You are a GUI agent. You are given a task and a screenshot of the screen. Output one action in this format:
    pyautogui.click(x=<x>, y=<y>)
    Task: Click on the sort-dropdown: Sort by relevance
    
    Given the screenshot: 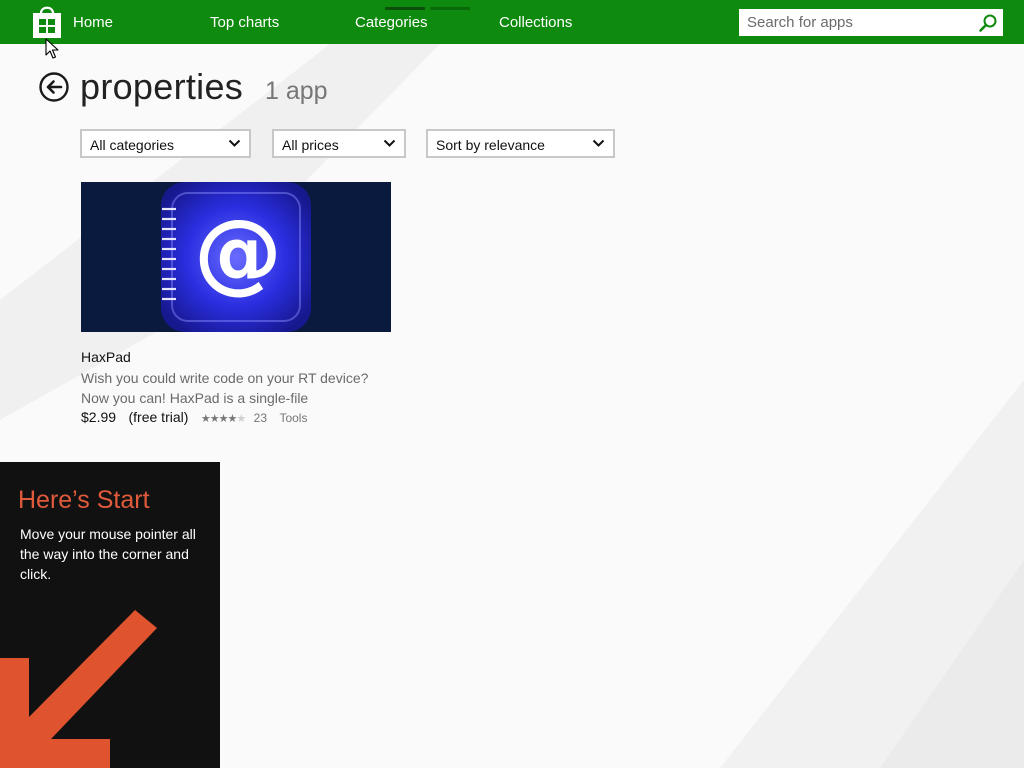 What is the action you would take?
    pyautogui.click(x=520, y=143)
    